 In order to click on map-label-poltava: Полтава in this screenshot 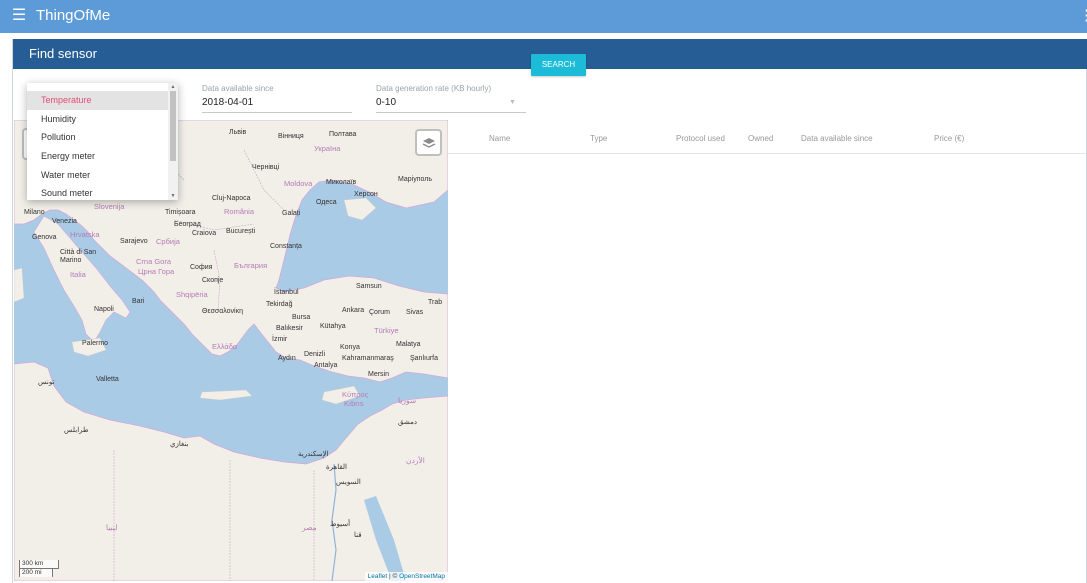, I will do `click(343, 134)`.